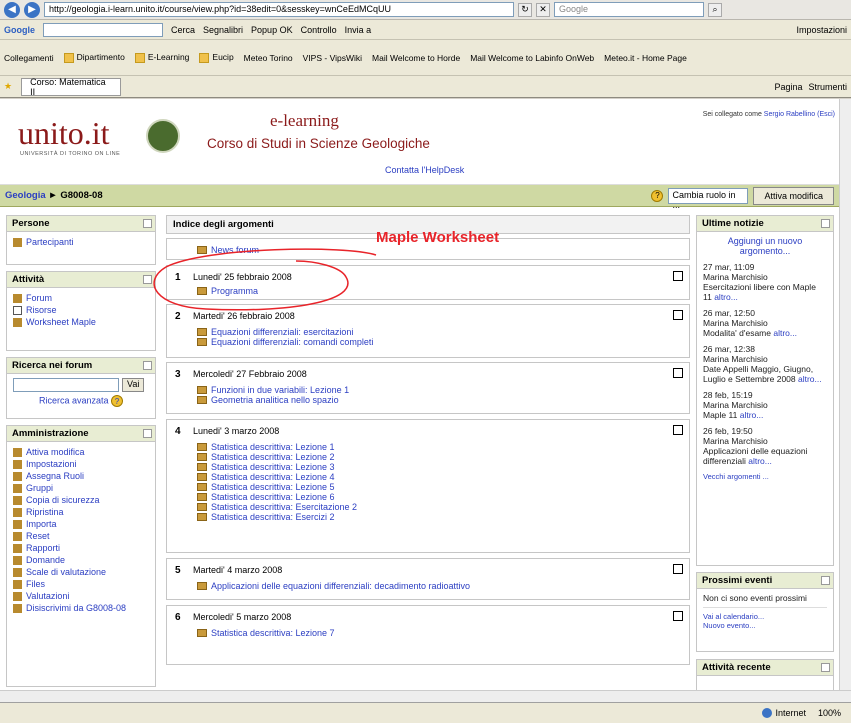  Describe the element at coordinates (94, 57) in the screenshot. I see `link-1: Dipartimento` at that location.